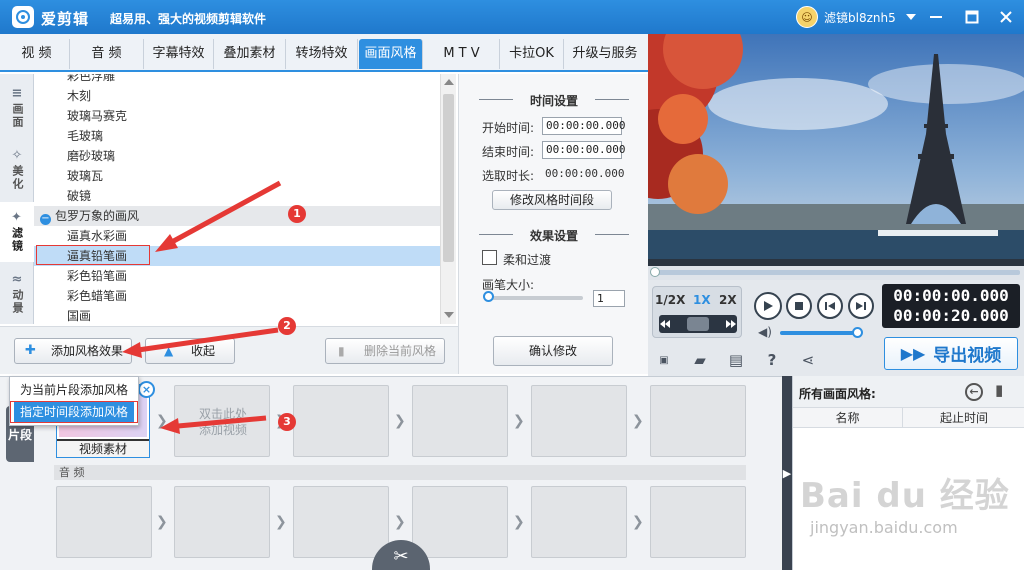  I want to click on trash-icon: ▮, so click(999, 390).